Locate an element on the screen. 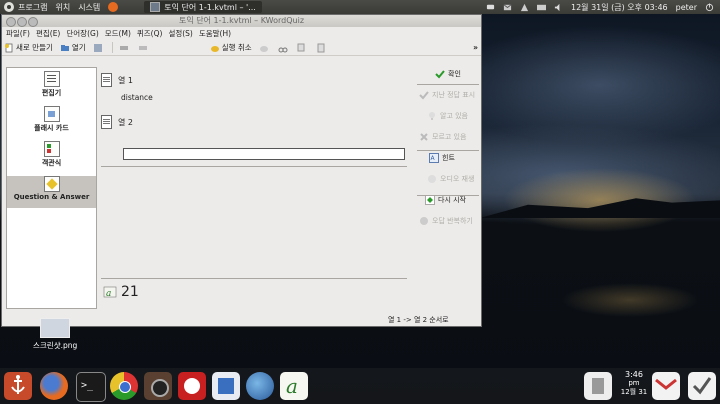  trash-icon is located at coordinates (598, 386).